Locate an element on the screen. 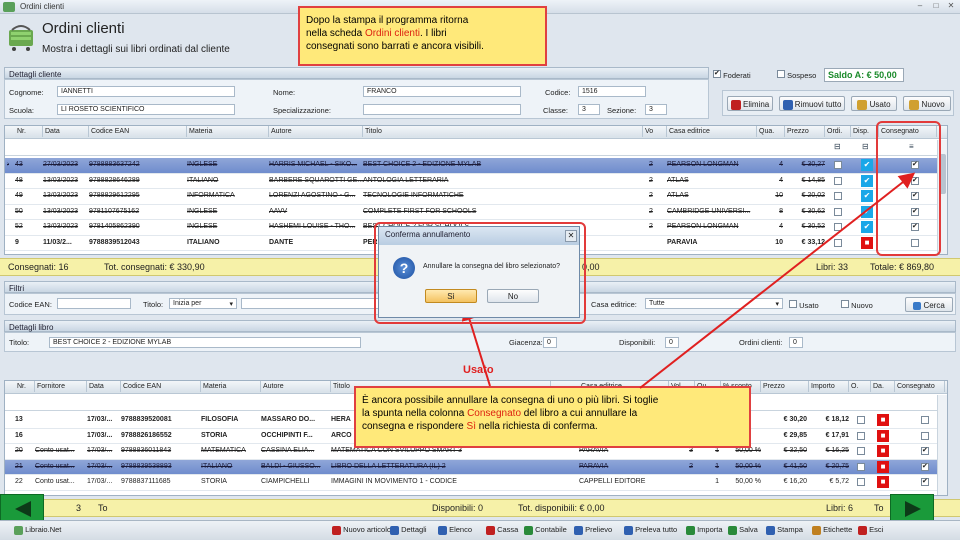  next-page-button is located at coordinates (912, 508).